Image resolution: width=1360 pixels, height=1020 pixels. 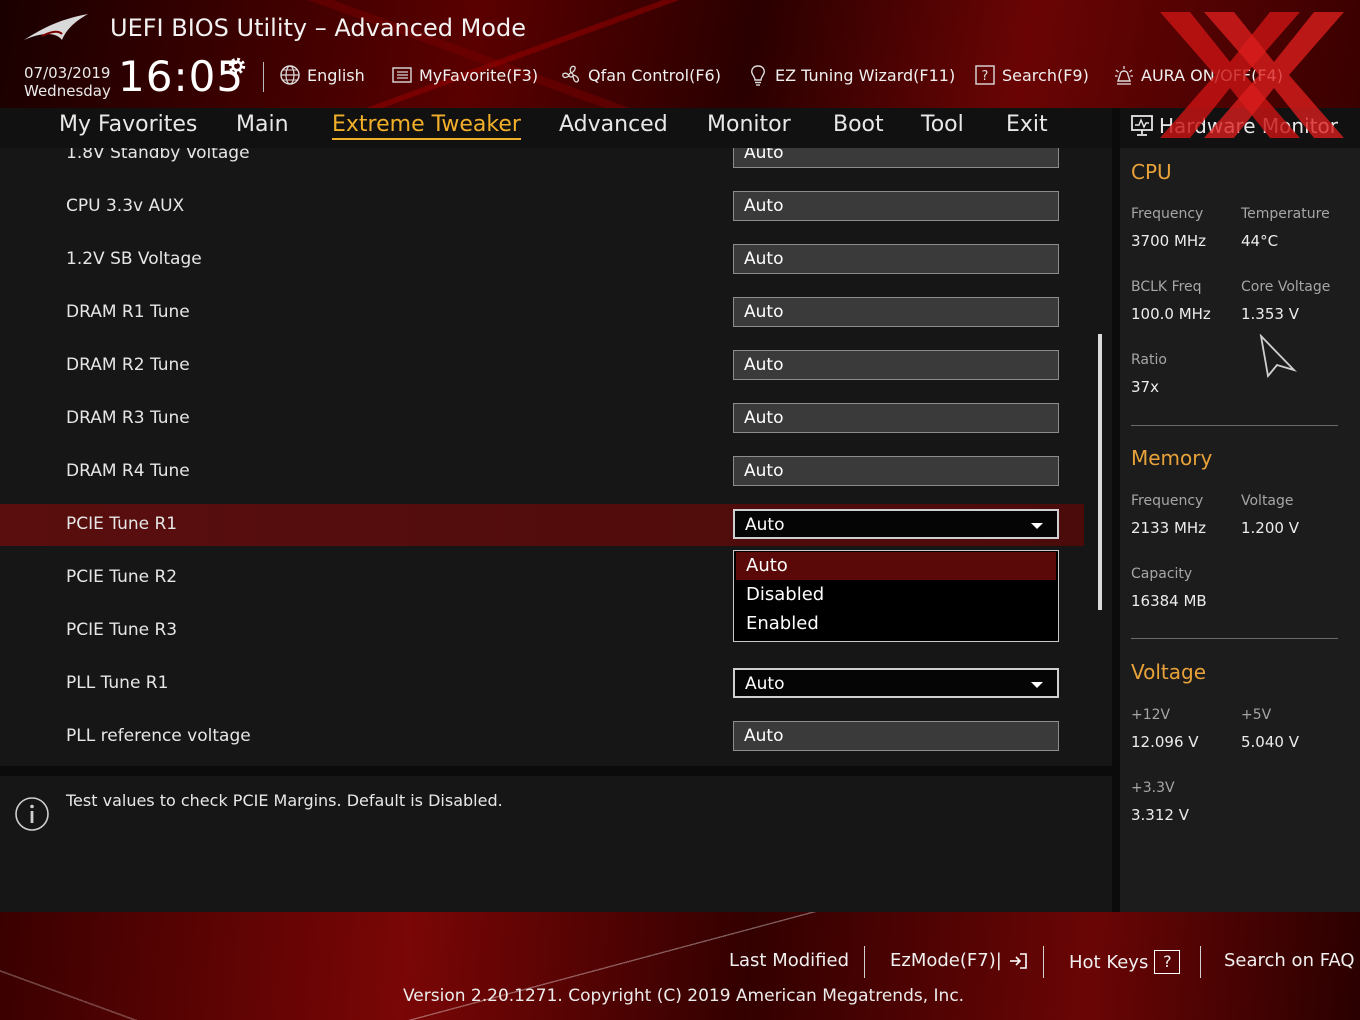 What do you see at coordinates (1260, 241) in the screenshot?
I see `cpu-temperature-value: 44°C` at bounding box center [1260, 241].